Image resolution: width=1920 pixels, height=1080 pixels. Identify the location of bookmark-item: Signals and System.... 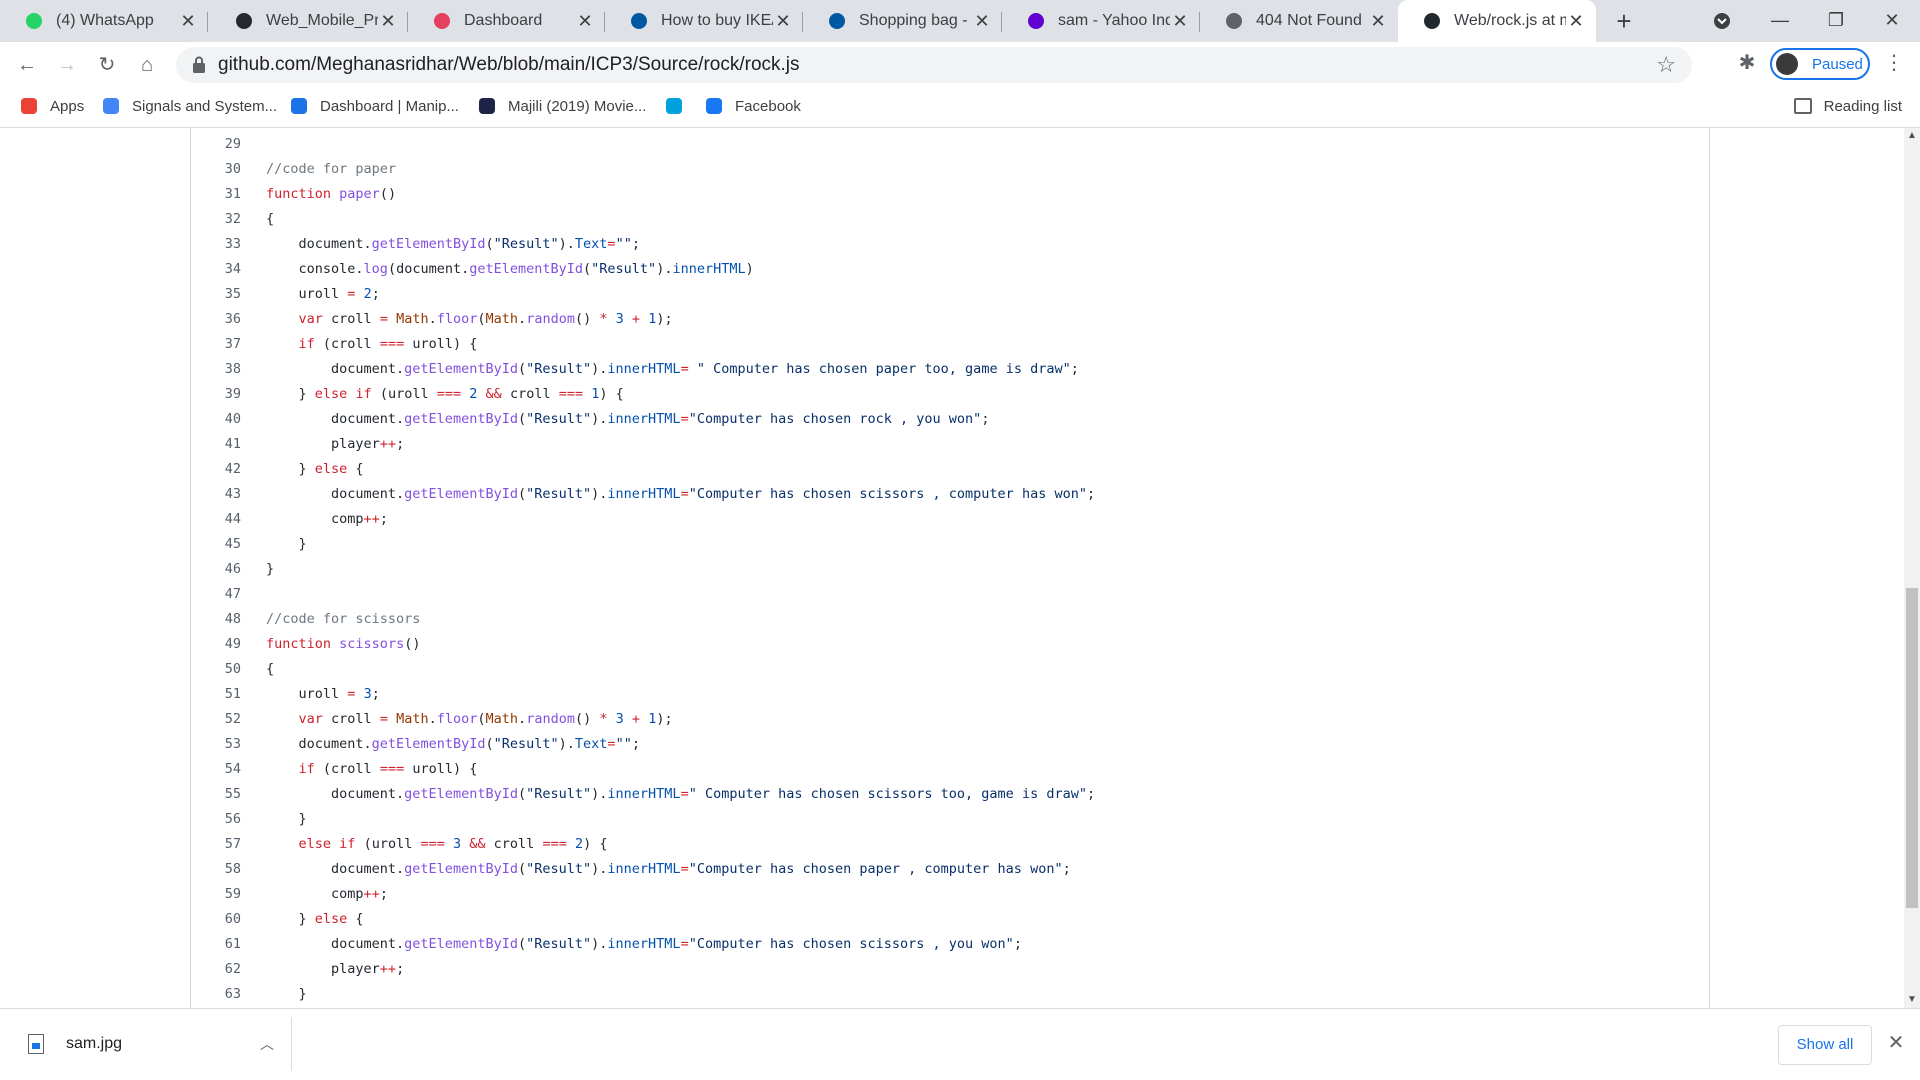
(189, 106).